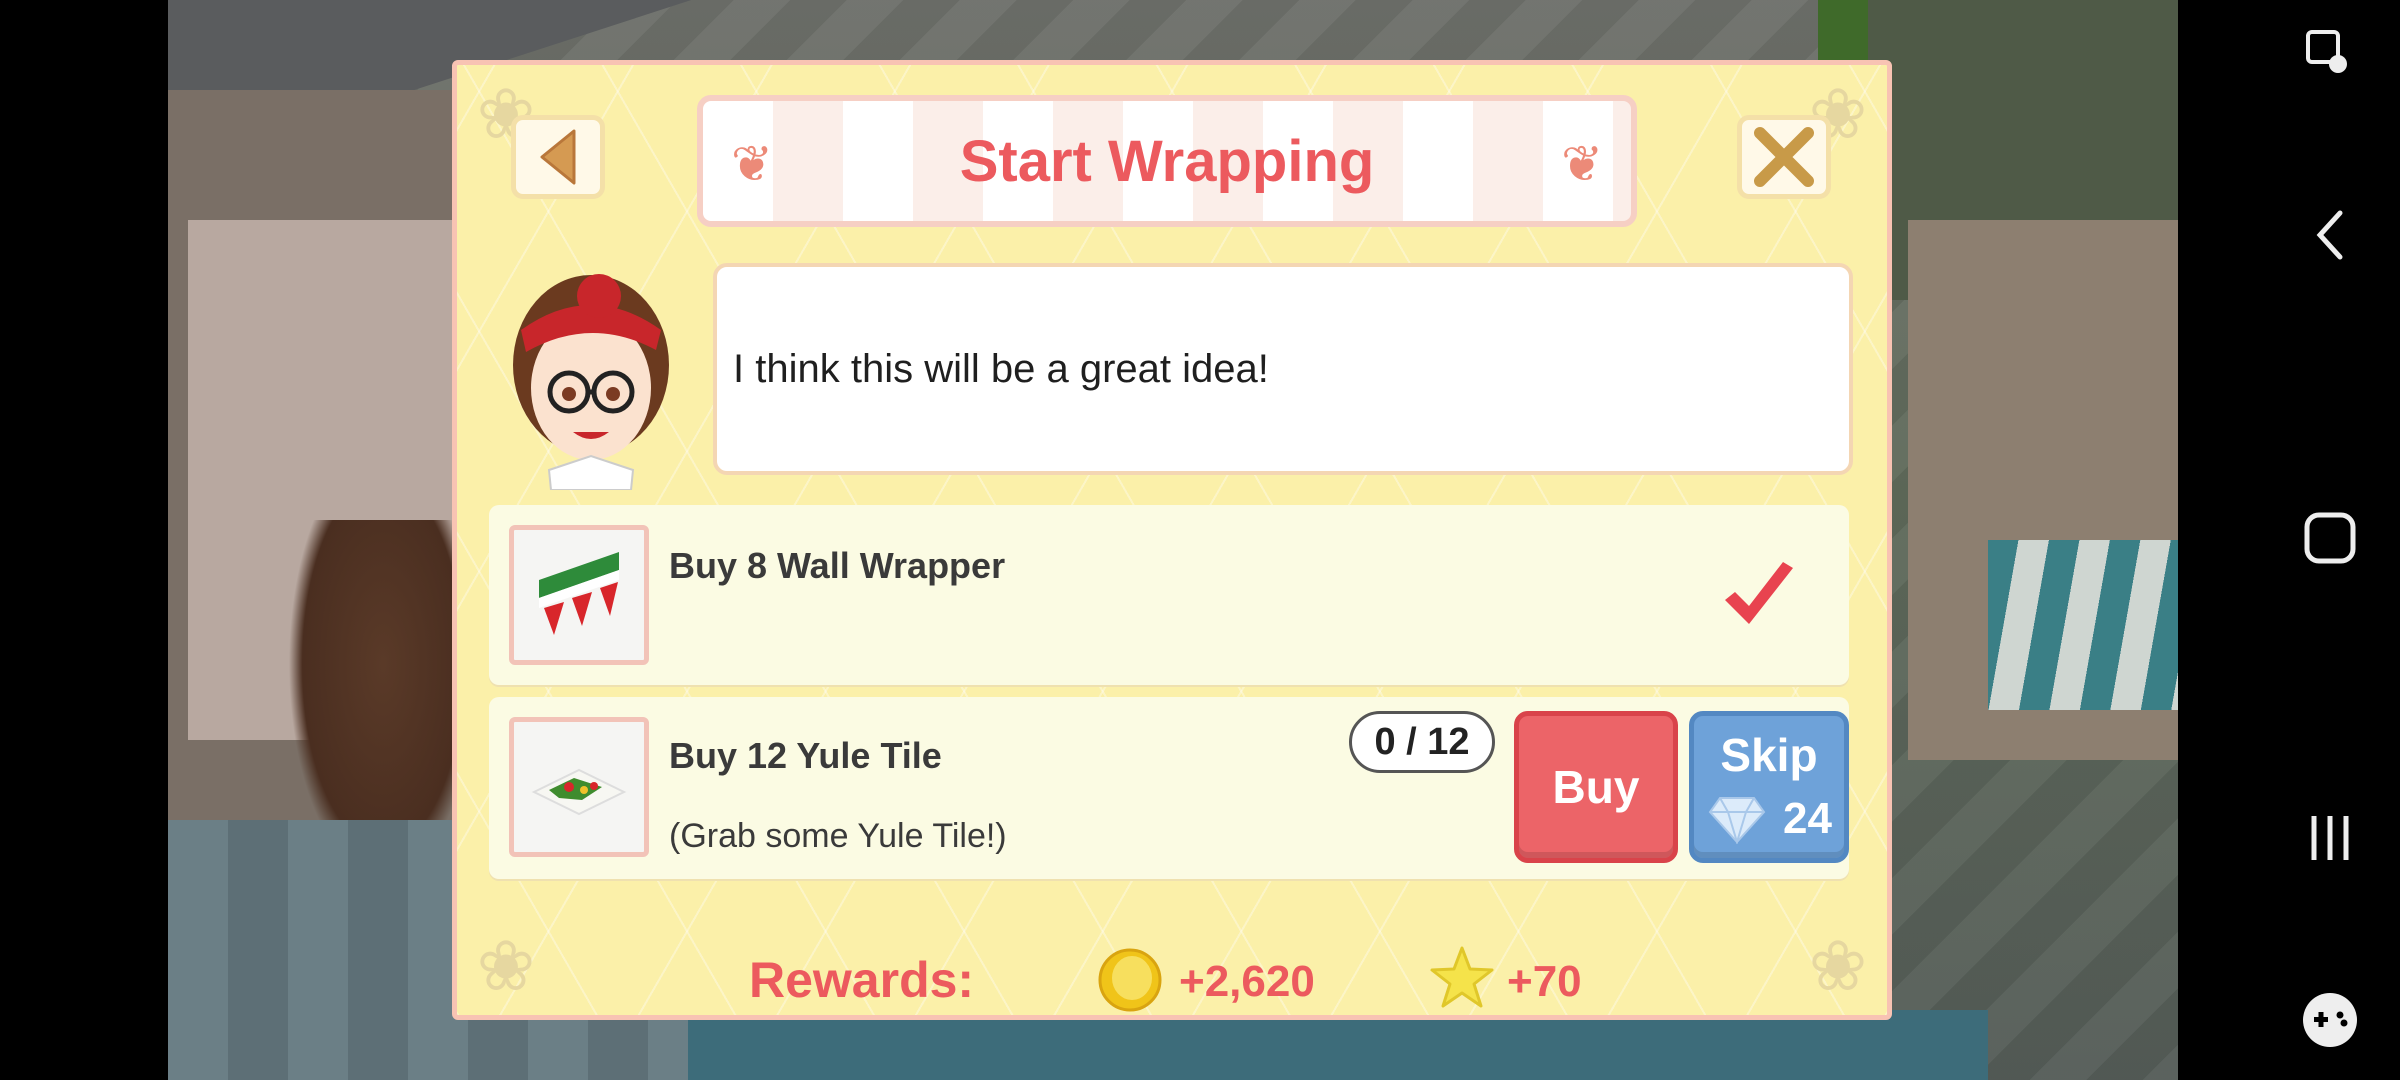 This screenshot has height=1080, width=2400. I want to click on task-title: Buy 8 Wall Wrapper, so click(837, 565).